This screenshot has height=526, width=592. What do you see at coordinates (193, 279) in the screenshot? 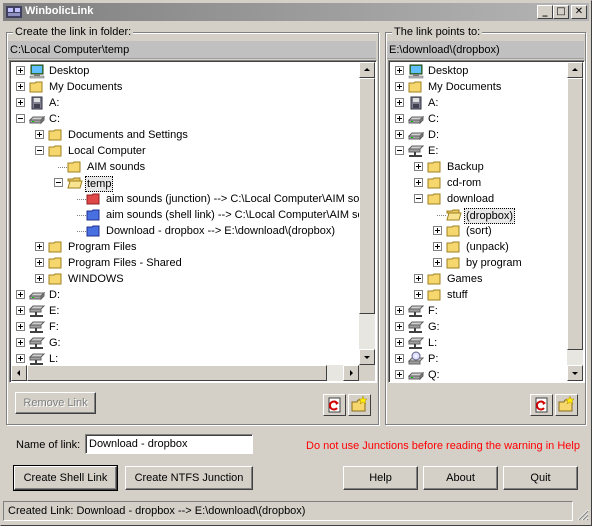
I see `tree-node: WINDOWS` at bounding box center [193, 279].